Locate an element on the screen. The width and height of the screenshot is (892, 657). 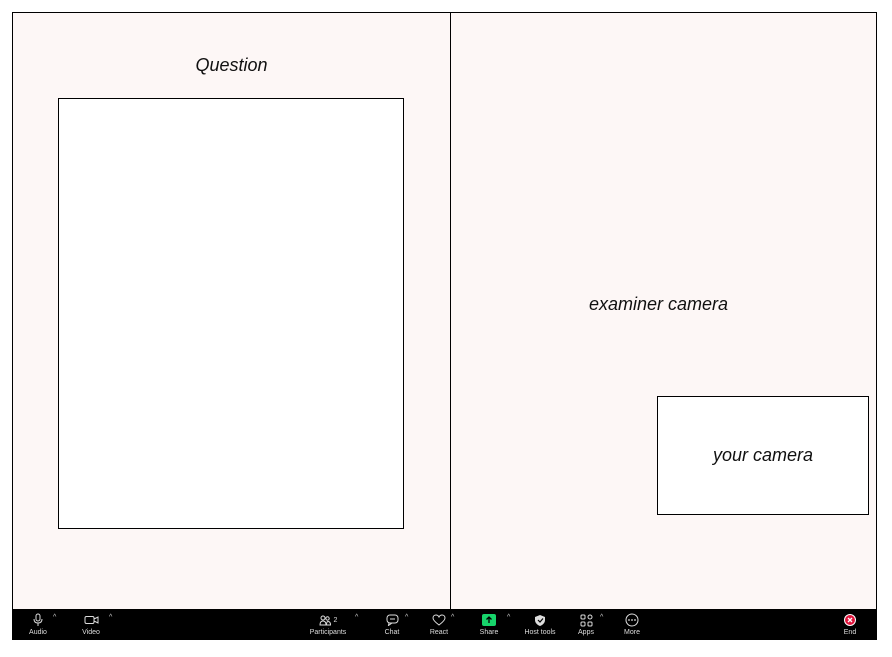
share-icon-wrap is located at coordinates (489, 620).